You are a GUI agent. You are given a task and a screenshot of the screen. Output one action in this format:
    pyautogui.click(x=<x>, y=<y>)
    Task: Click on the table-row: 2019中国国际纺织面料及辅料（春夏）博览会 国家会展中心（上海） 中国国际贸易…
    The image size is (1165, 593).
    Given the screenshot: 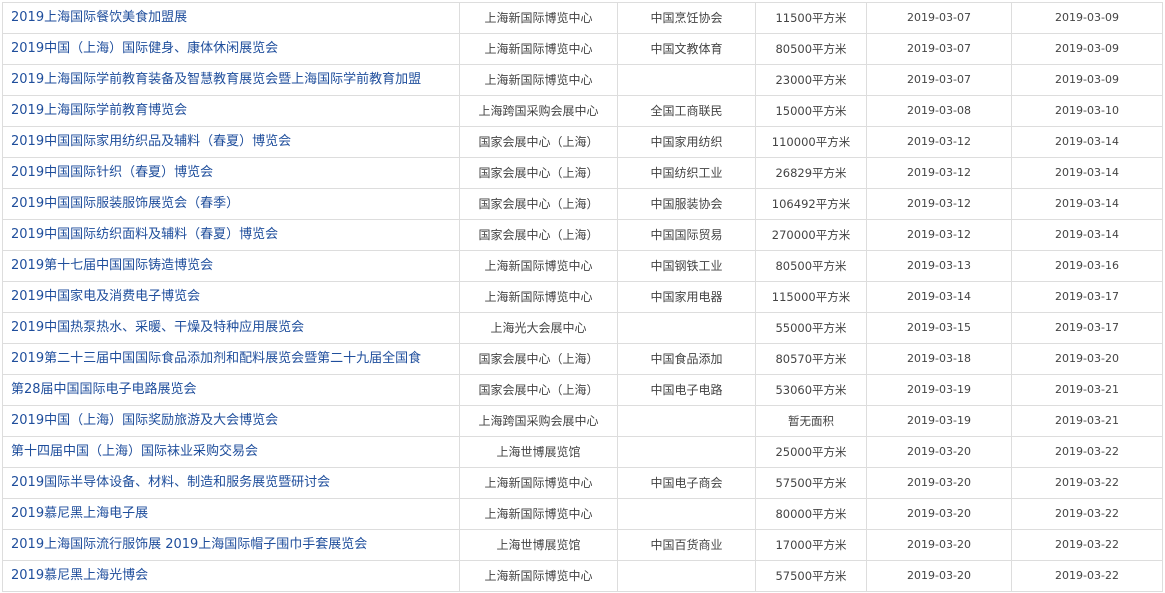 What is the action you would take?
    pyautogui.click(x=583, y=235)
    